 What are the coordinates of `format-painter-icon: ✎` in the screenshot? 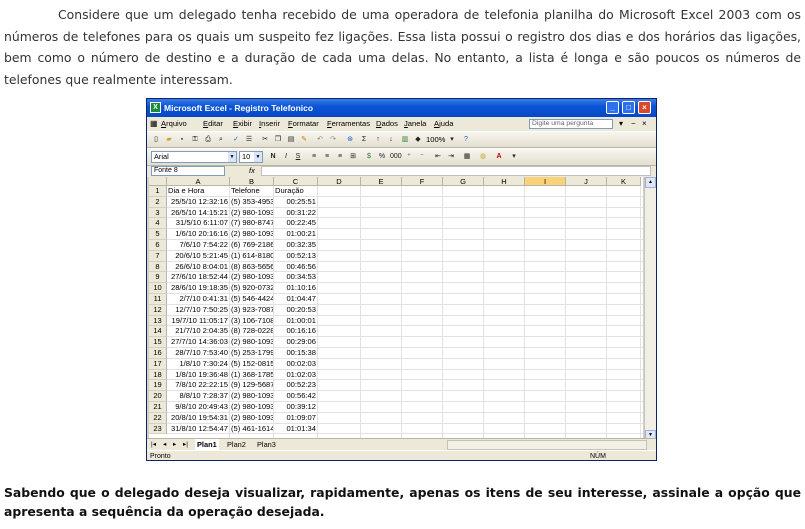 It's located at (304, 140).